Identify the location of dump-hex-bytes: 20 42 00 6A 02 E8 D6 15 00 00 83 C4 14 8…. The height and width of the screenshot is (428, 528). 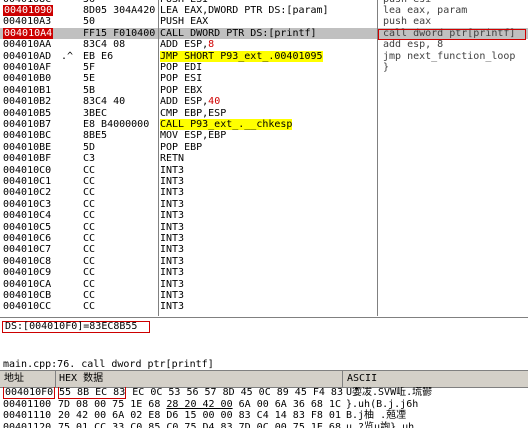
(199, 415).